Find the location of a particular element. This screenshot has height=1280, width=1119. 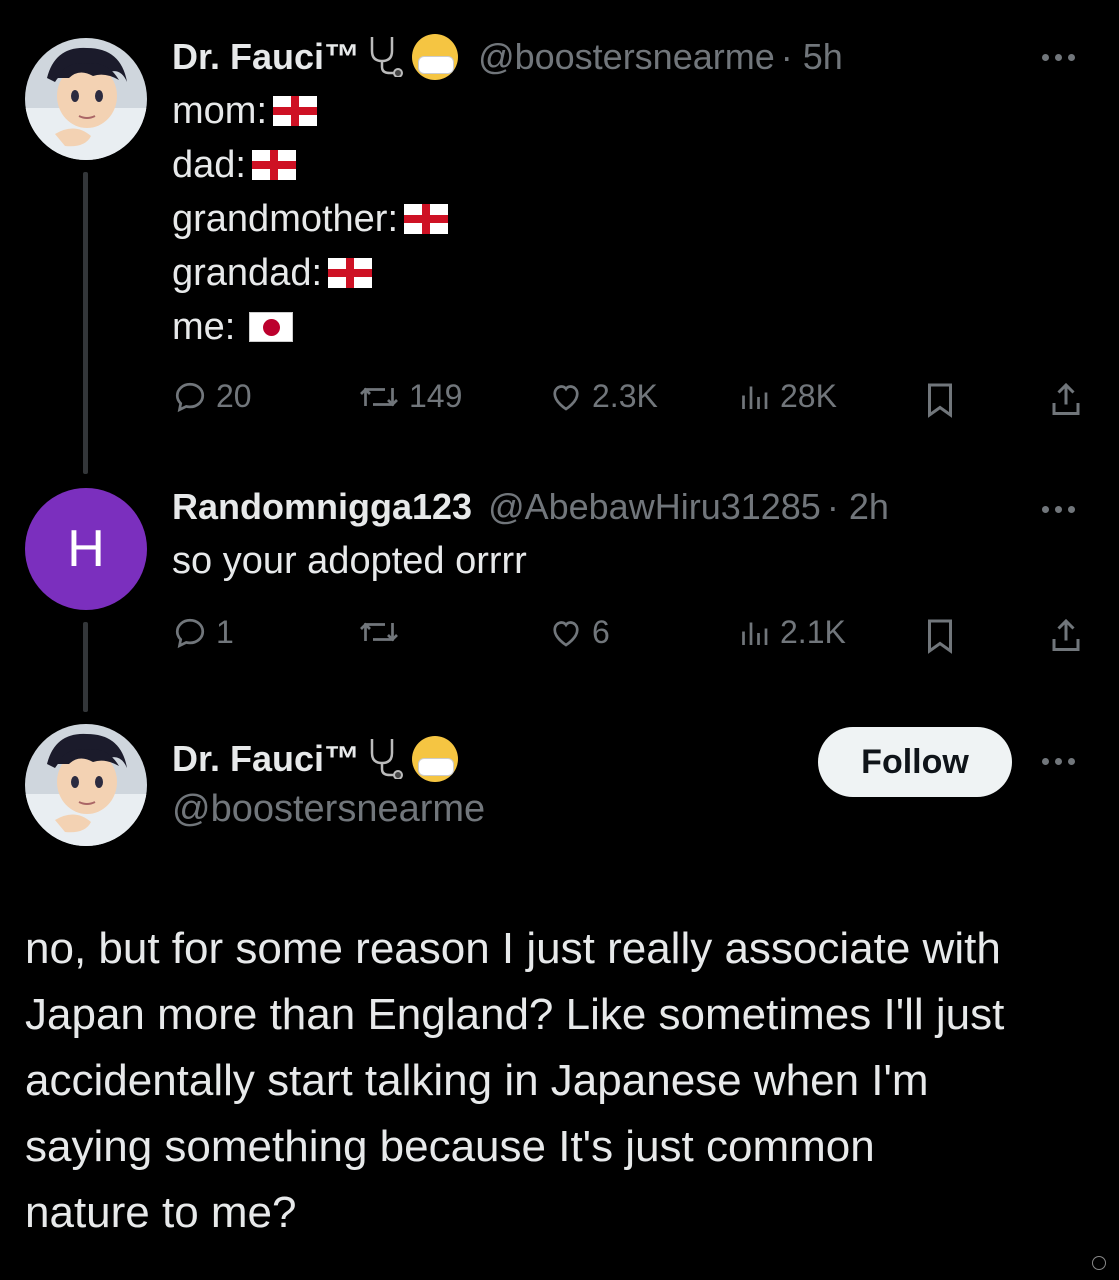

reply-button: 1 is located at coordinates (203, 632).